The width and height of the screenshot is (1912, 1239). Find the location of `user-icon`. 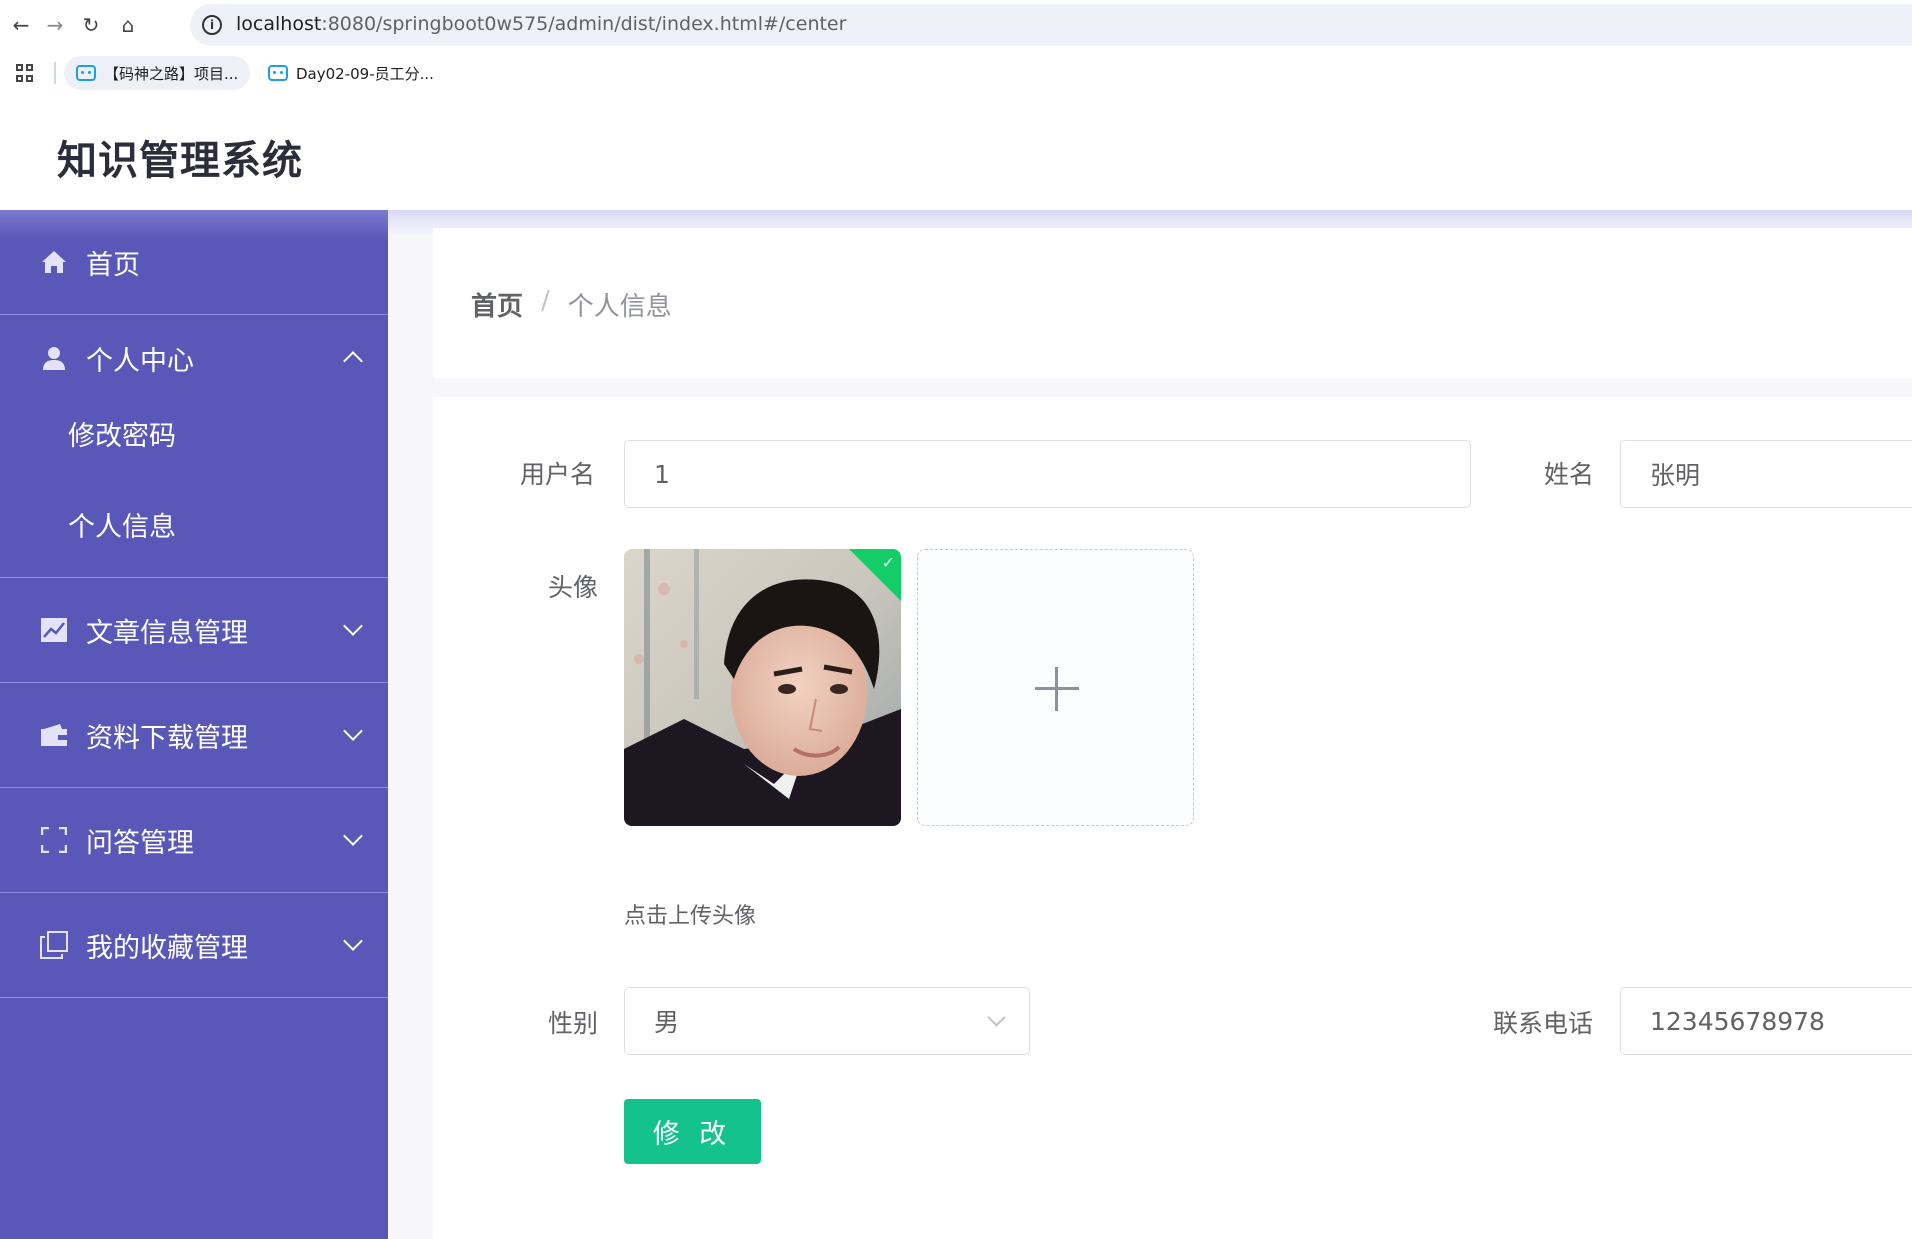

user-icon is located at coordinates (54, 358).